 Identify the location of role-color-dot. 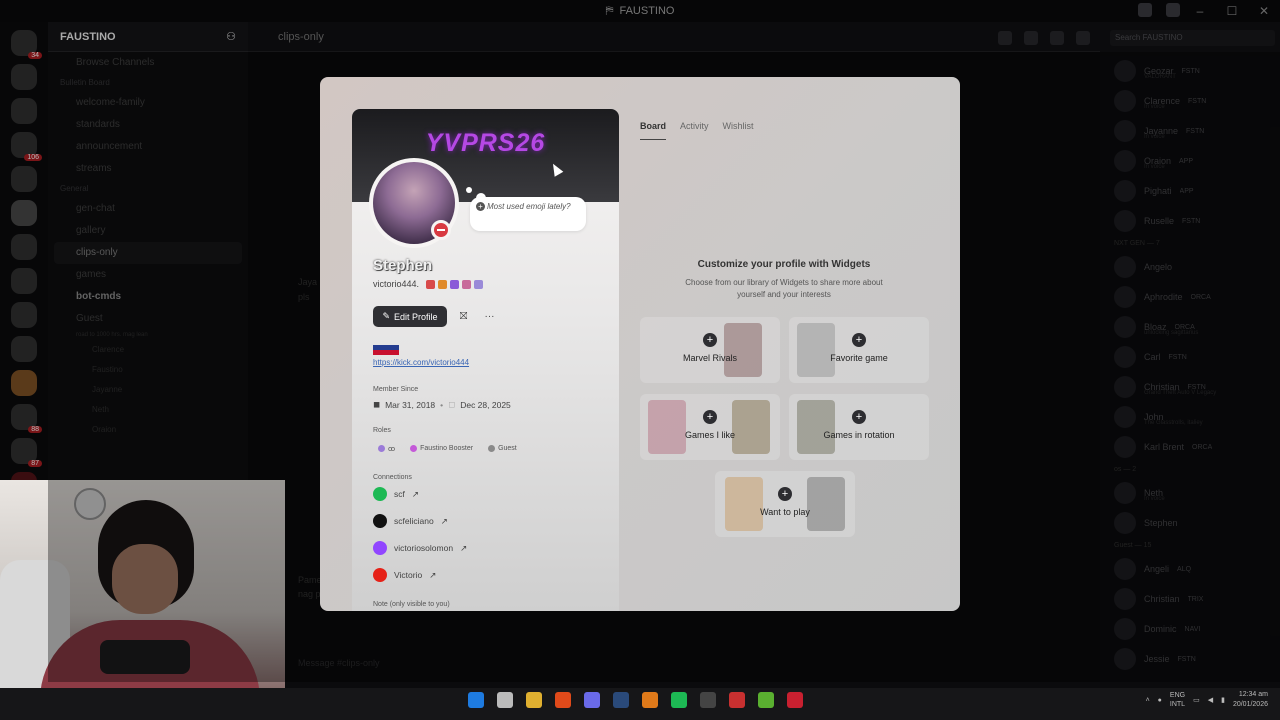
(492, 448).